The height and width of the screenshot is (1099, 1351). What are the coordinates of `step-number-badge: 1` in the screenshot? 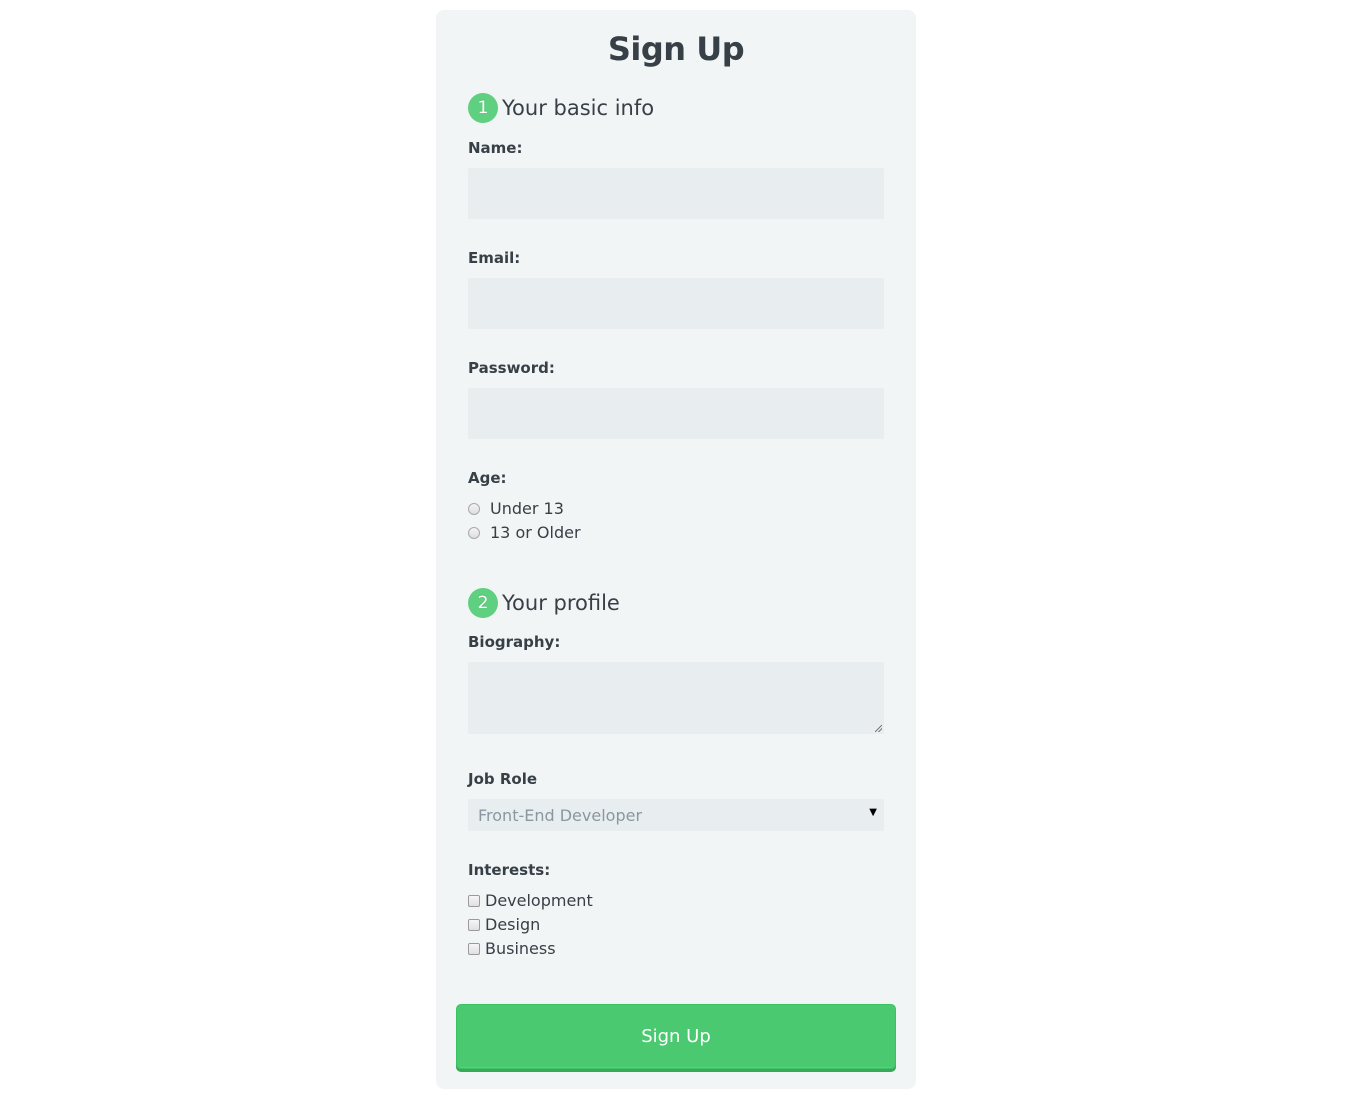 It's located at (483, 108).